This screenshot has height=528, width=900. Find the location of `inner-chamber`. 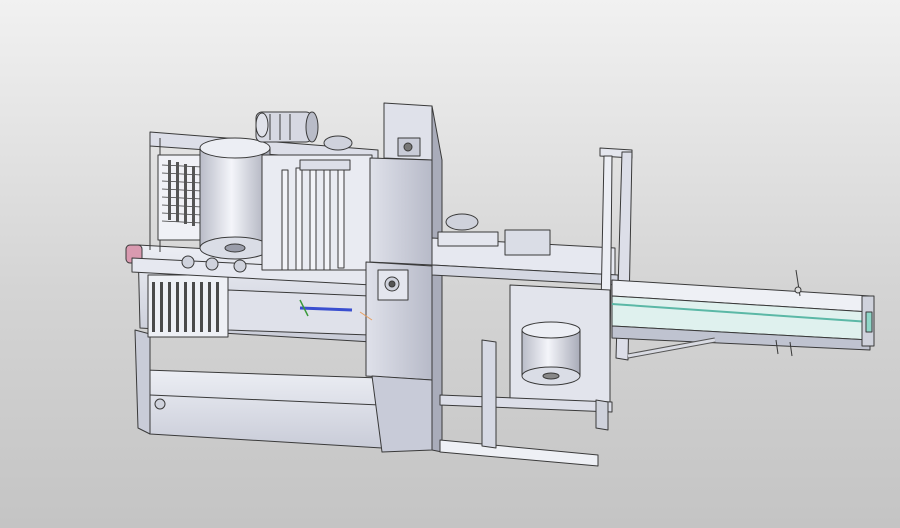

inner-chamber is located at coordinates (299, 312).